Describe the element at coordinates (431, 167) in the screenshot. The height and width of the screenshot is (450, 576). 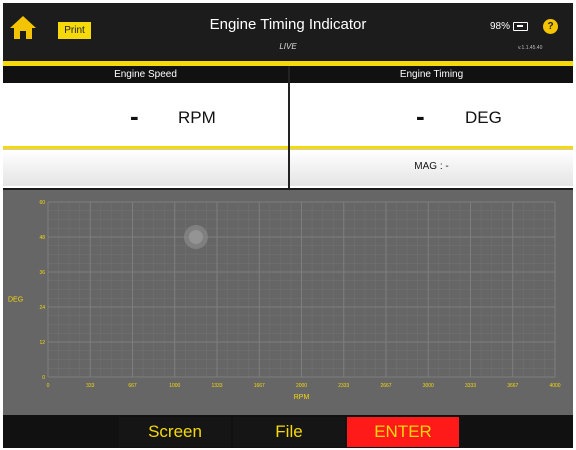
I see `mag-readout: MAG : -` at that location.